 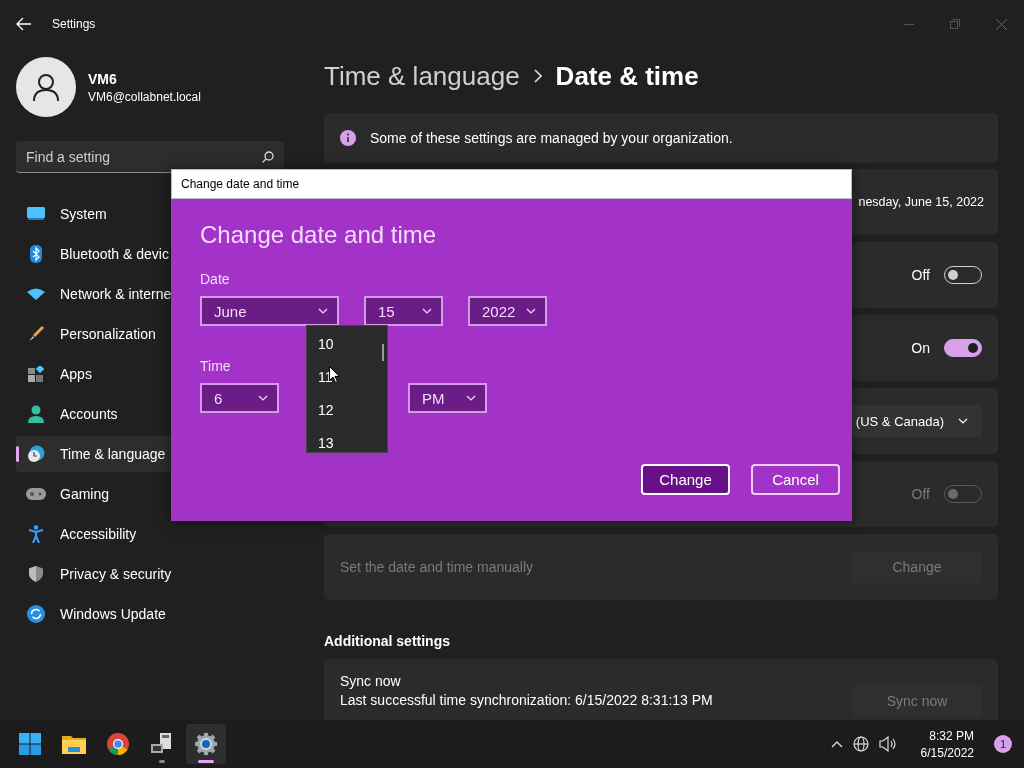 I want to click on date-text: nesday, June 15, 2022, so click(x=921, y=202).